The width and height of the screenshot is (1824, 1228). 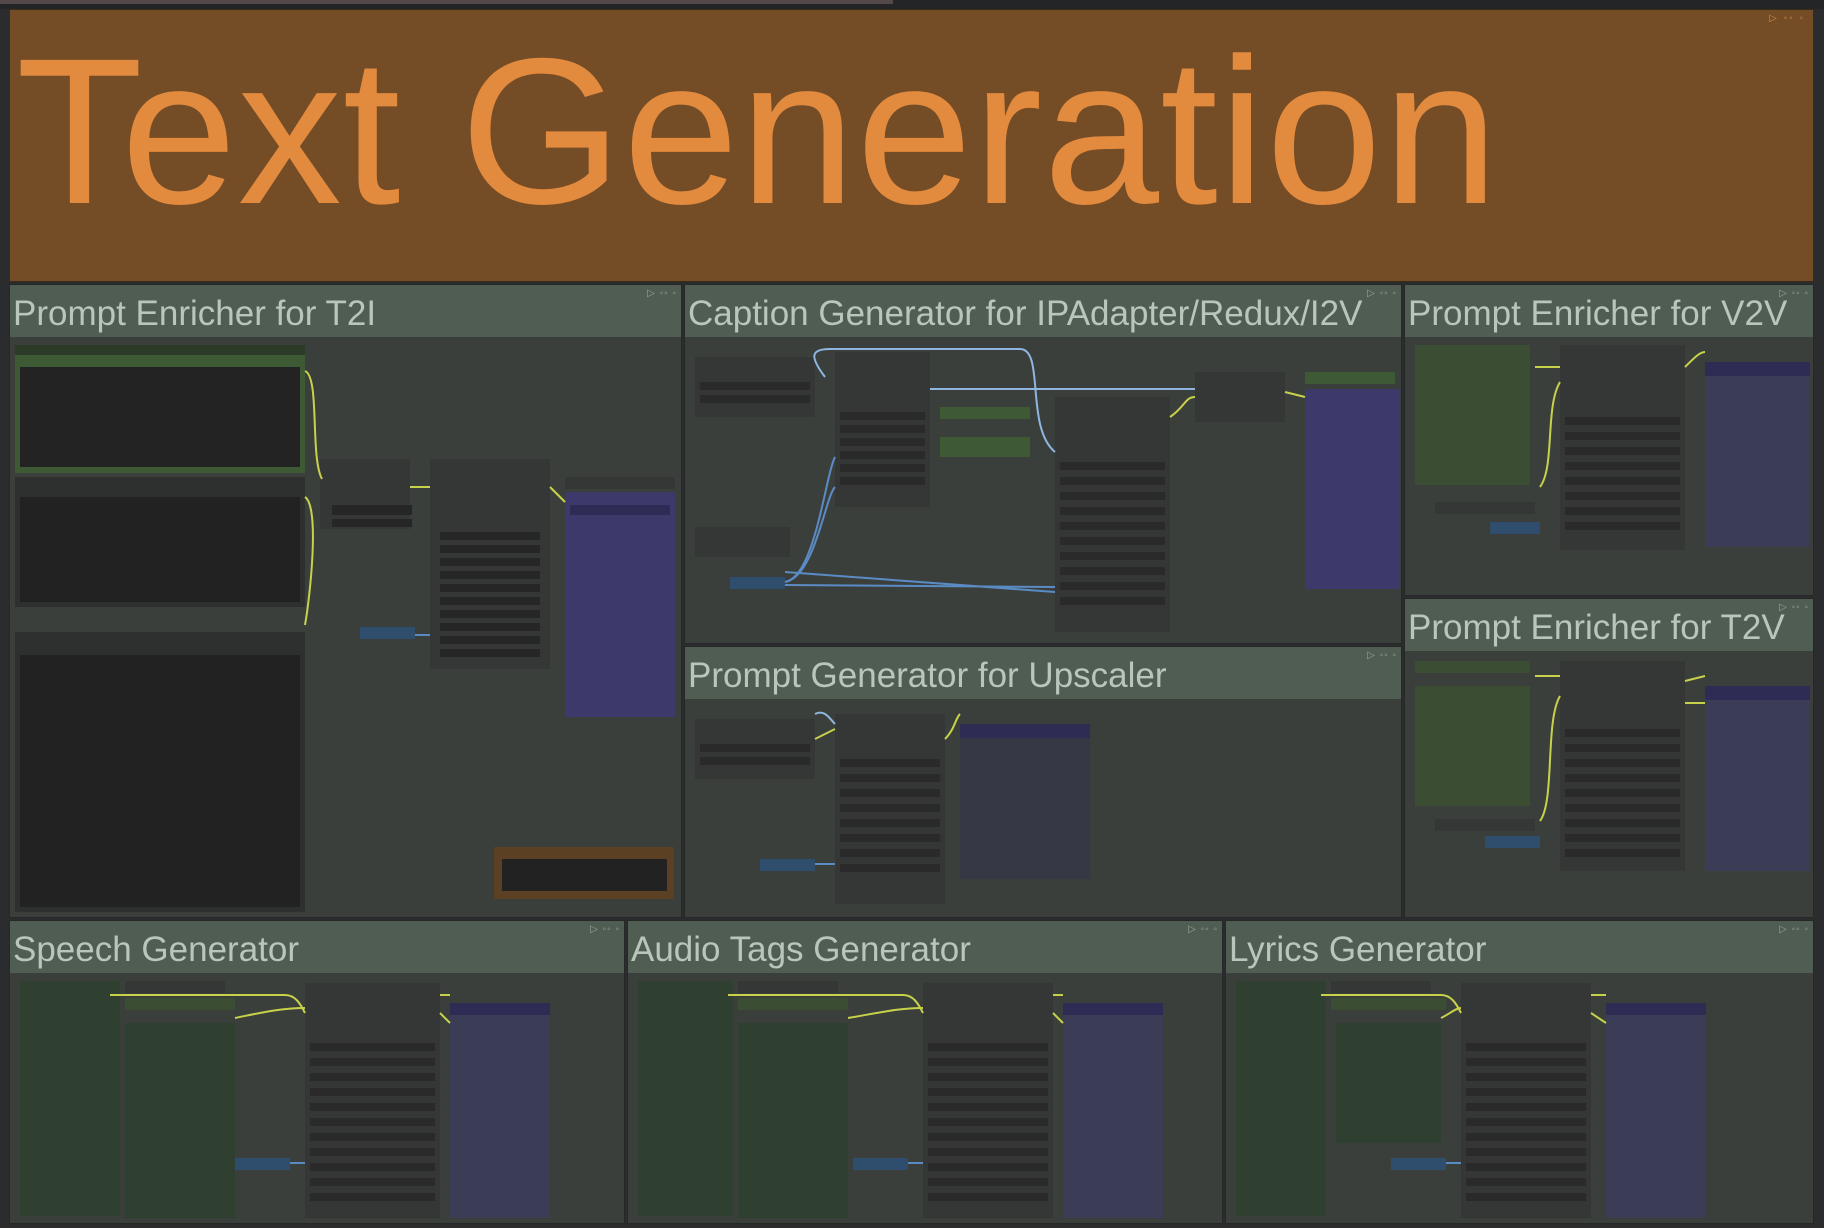 I want to click on top-bar-scroll-indicator, so click(x=446, y=2).